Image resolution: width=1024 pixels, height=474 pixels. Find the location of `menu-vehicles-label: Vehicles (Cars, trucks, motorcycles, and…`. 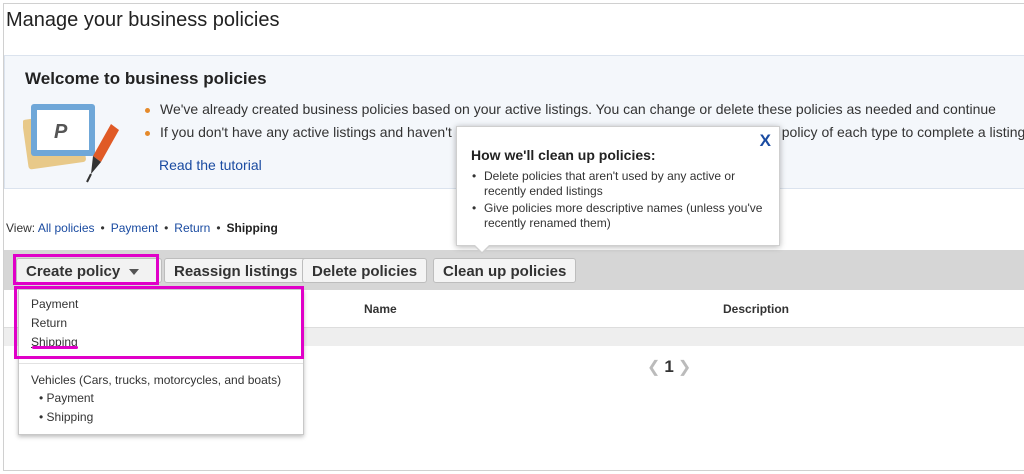

menu-vehicles-label: Vehicles (Cars, trucks, motorcycles, and… is located at coordinates (156, 380).